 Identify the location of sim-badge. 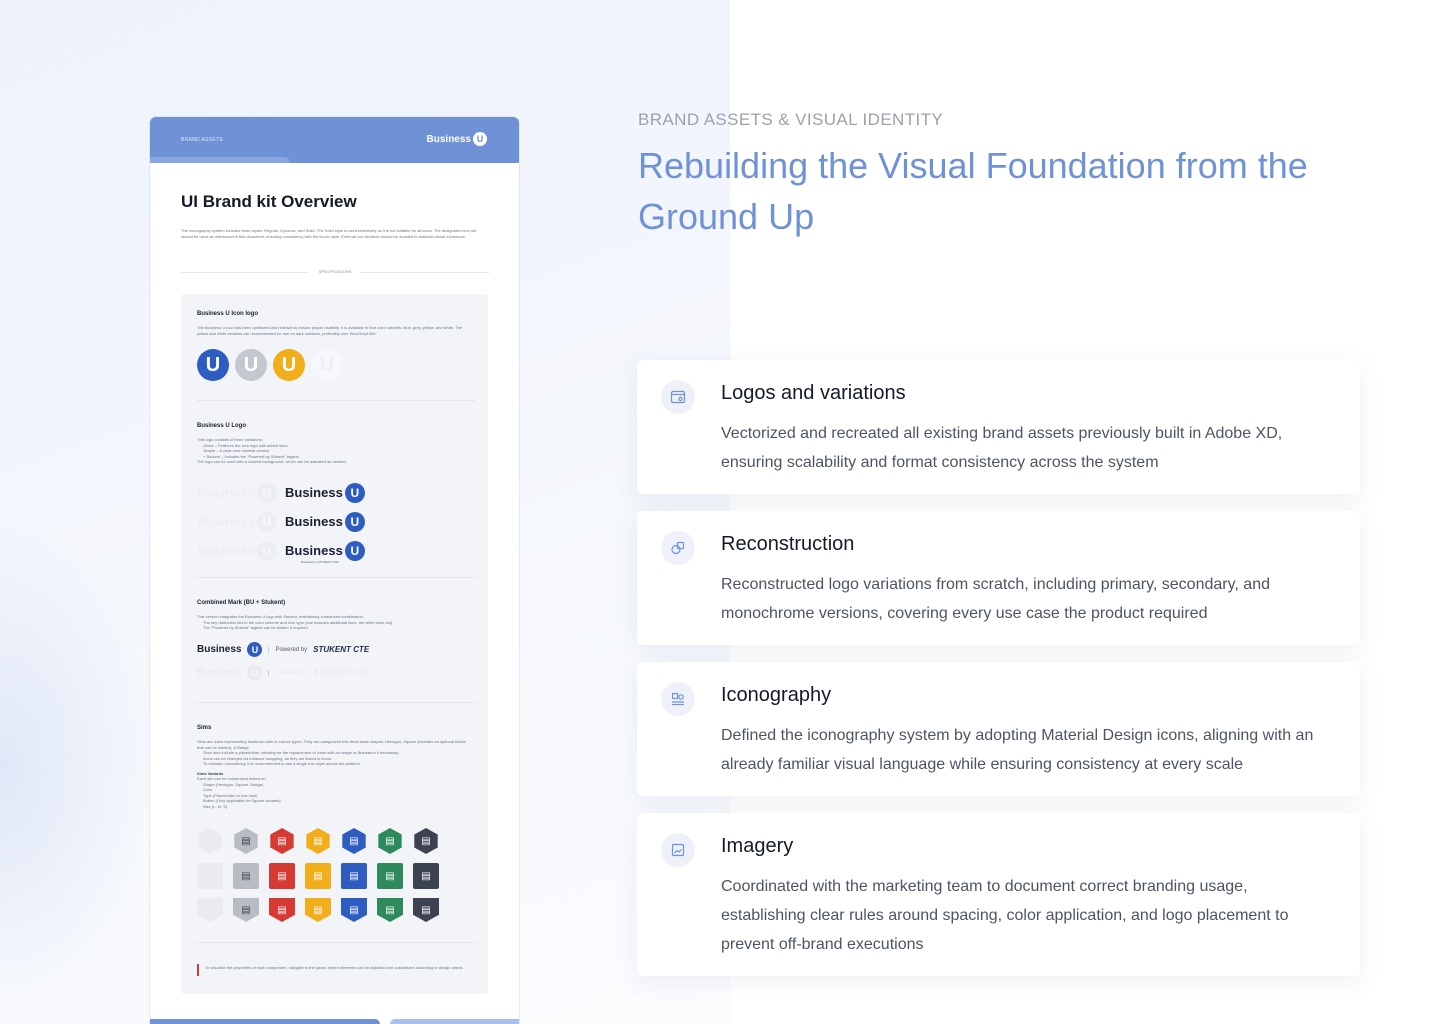
(210, 910).